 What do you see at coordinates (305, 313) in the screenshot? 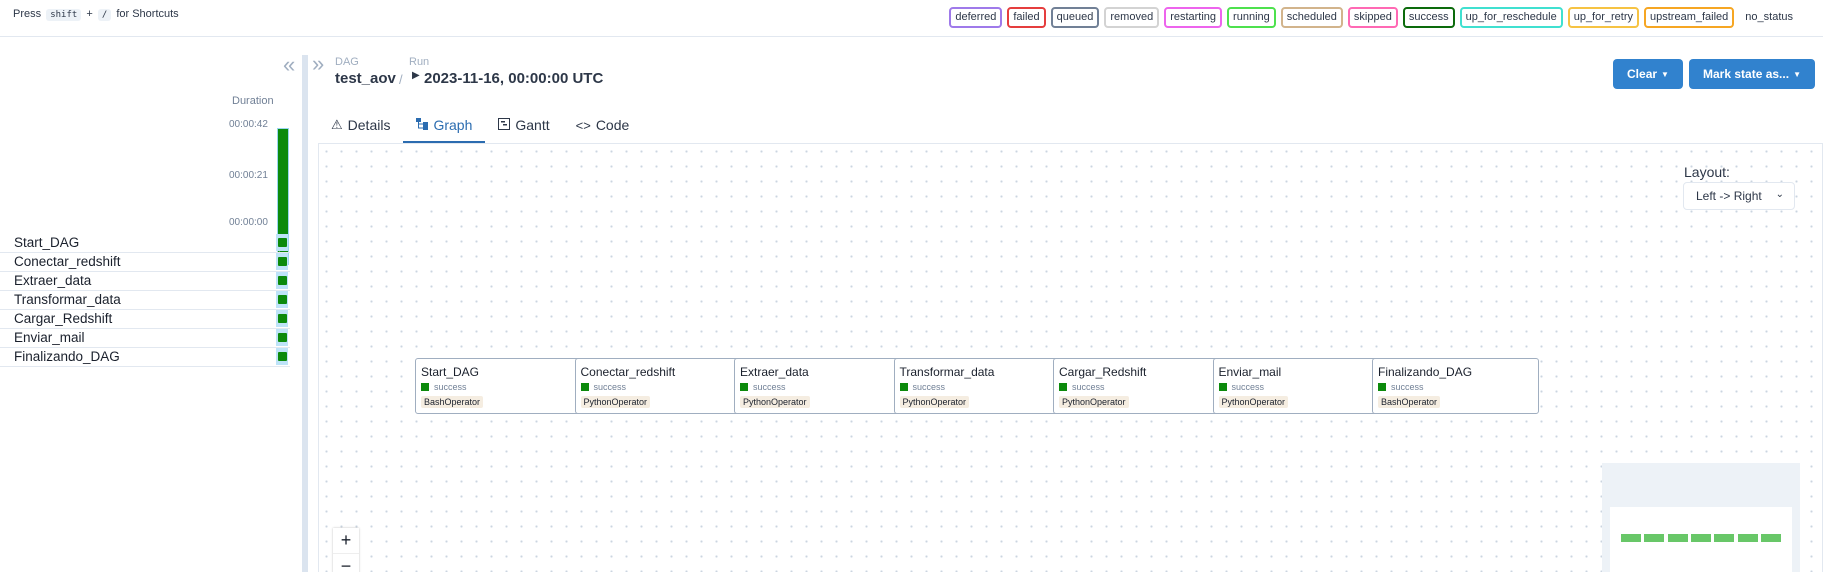
I see `panel-resizer` at bounding box center [305, 313].